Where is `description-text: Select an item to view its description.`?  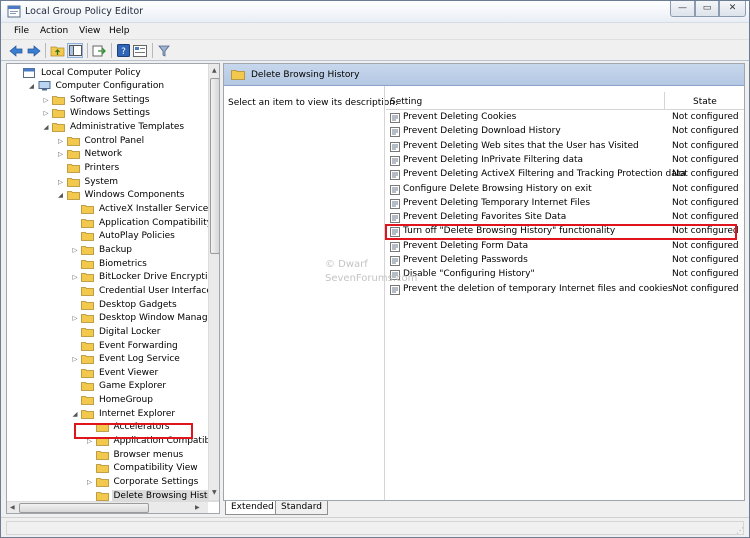
description-text: Select an item to view its description. is located at coordinates (313, 103).